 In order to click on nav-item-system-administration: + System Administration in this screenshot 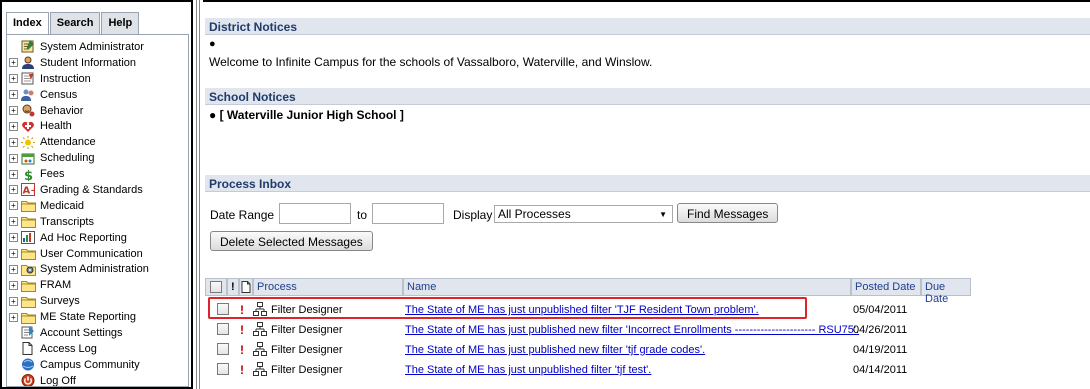, I will do `click(98, 269)`.